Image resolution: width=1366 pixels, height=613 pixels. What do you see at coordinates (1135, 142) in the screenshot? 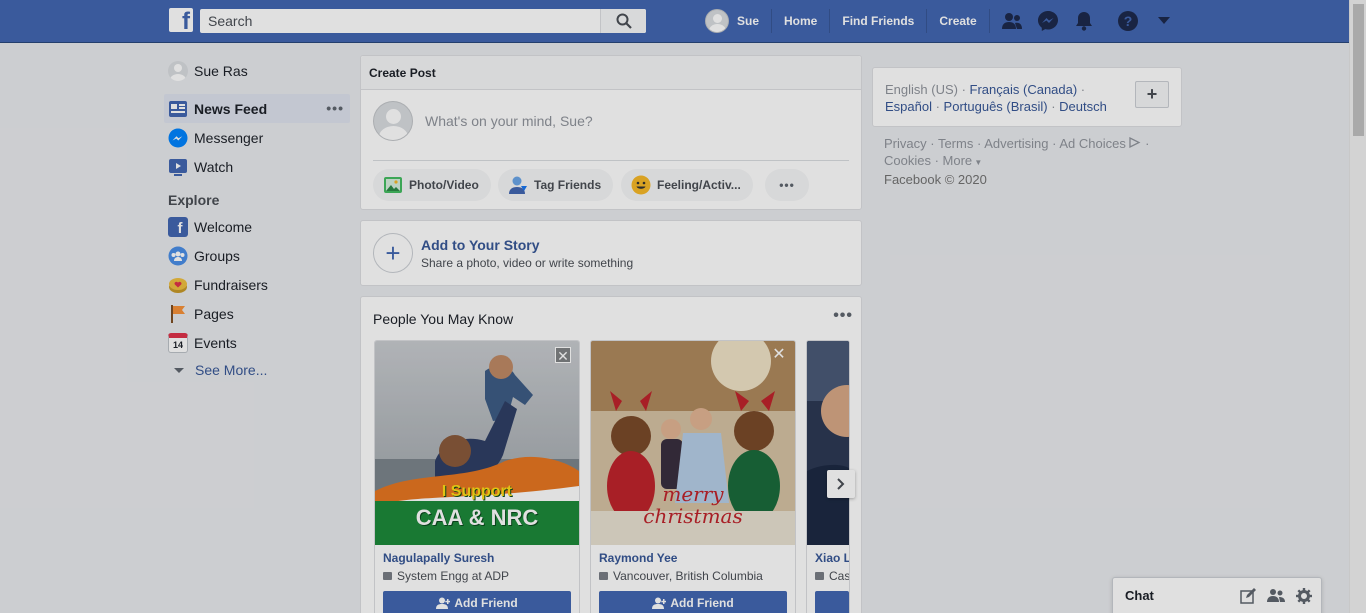
I see `ad-choices-icon` at bounding box center [1135, 142].